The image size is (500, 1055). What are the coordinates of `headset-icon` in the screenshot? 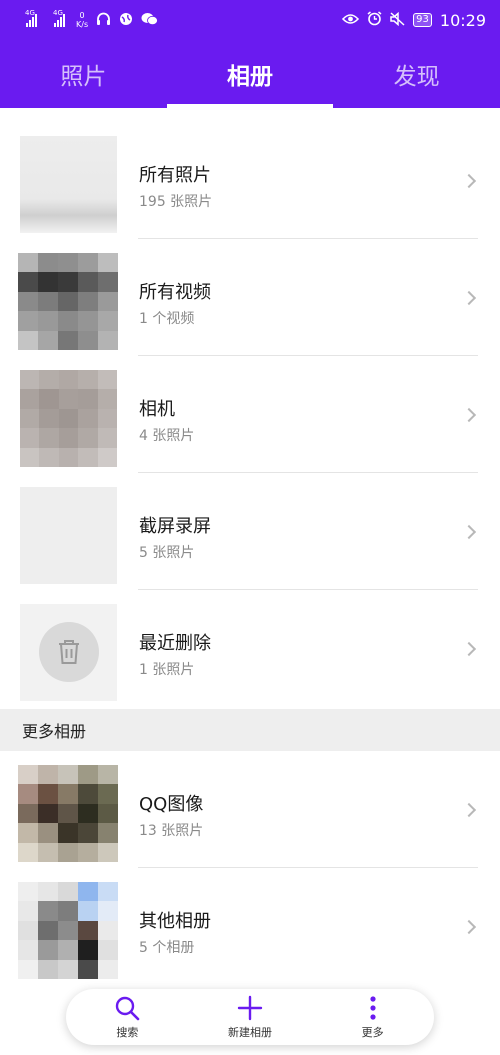 It's located at (103, 20).